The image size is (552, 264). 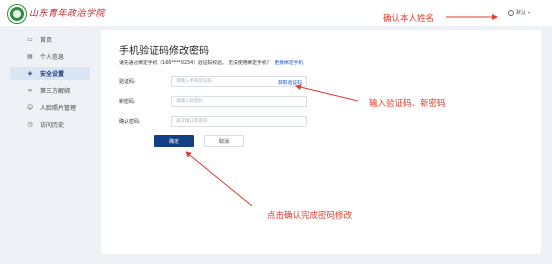 I want to click on sidebar-item-label: 安全设置, so click(x=52, y=74).